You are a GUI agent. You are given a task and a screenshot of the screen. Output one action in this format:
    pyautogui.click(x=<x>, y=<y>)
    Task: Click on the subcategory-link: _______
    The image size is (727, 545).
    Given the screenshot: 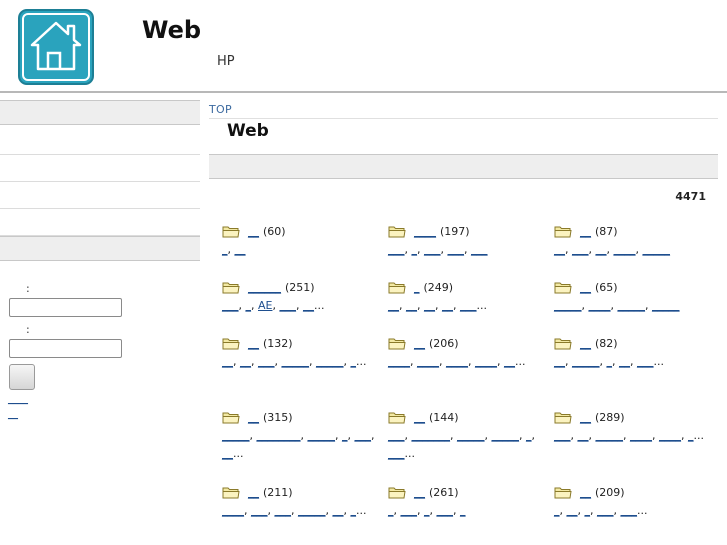 What is the action you would take?
    pyautogui.click(x=431, y=435)
    